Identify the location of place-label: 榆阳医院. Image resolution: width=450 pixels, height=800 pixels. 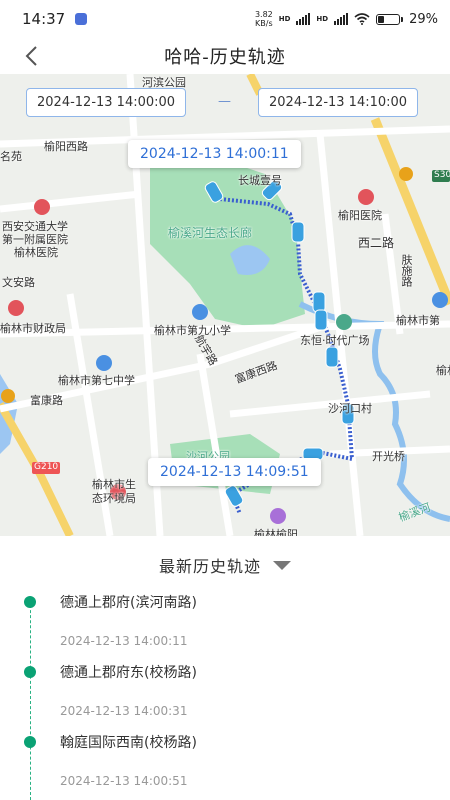
(360, 215).